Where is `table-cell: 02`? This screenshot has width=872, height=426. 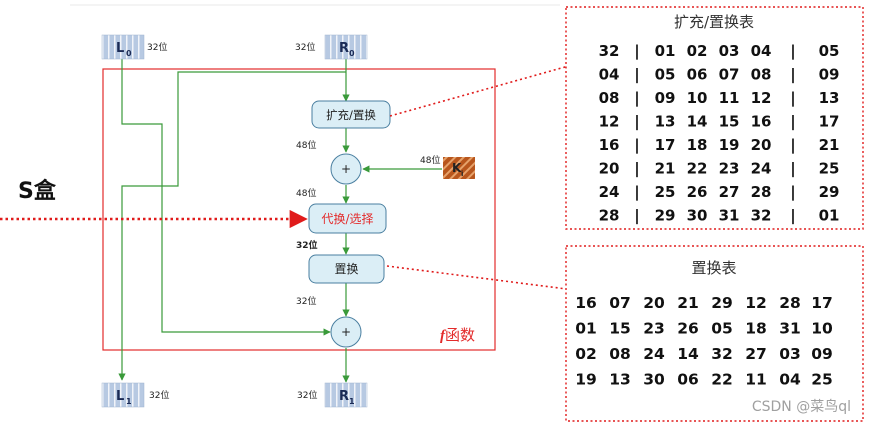 table-cell: 02 is located at coordinates (697, 51).